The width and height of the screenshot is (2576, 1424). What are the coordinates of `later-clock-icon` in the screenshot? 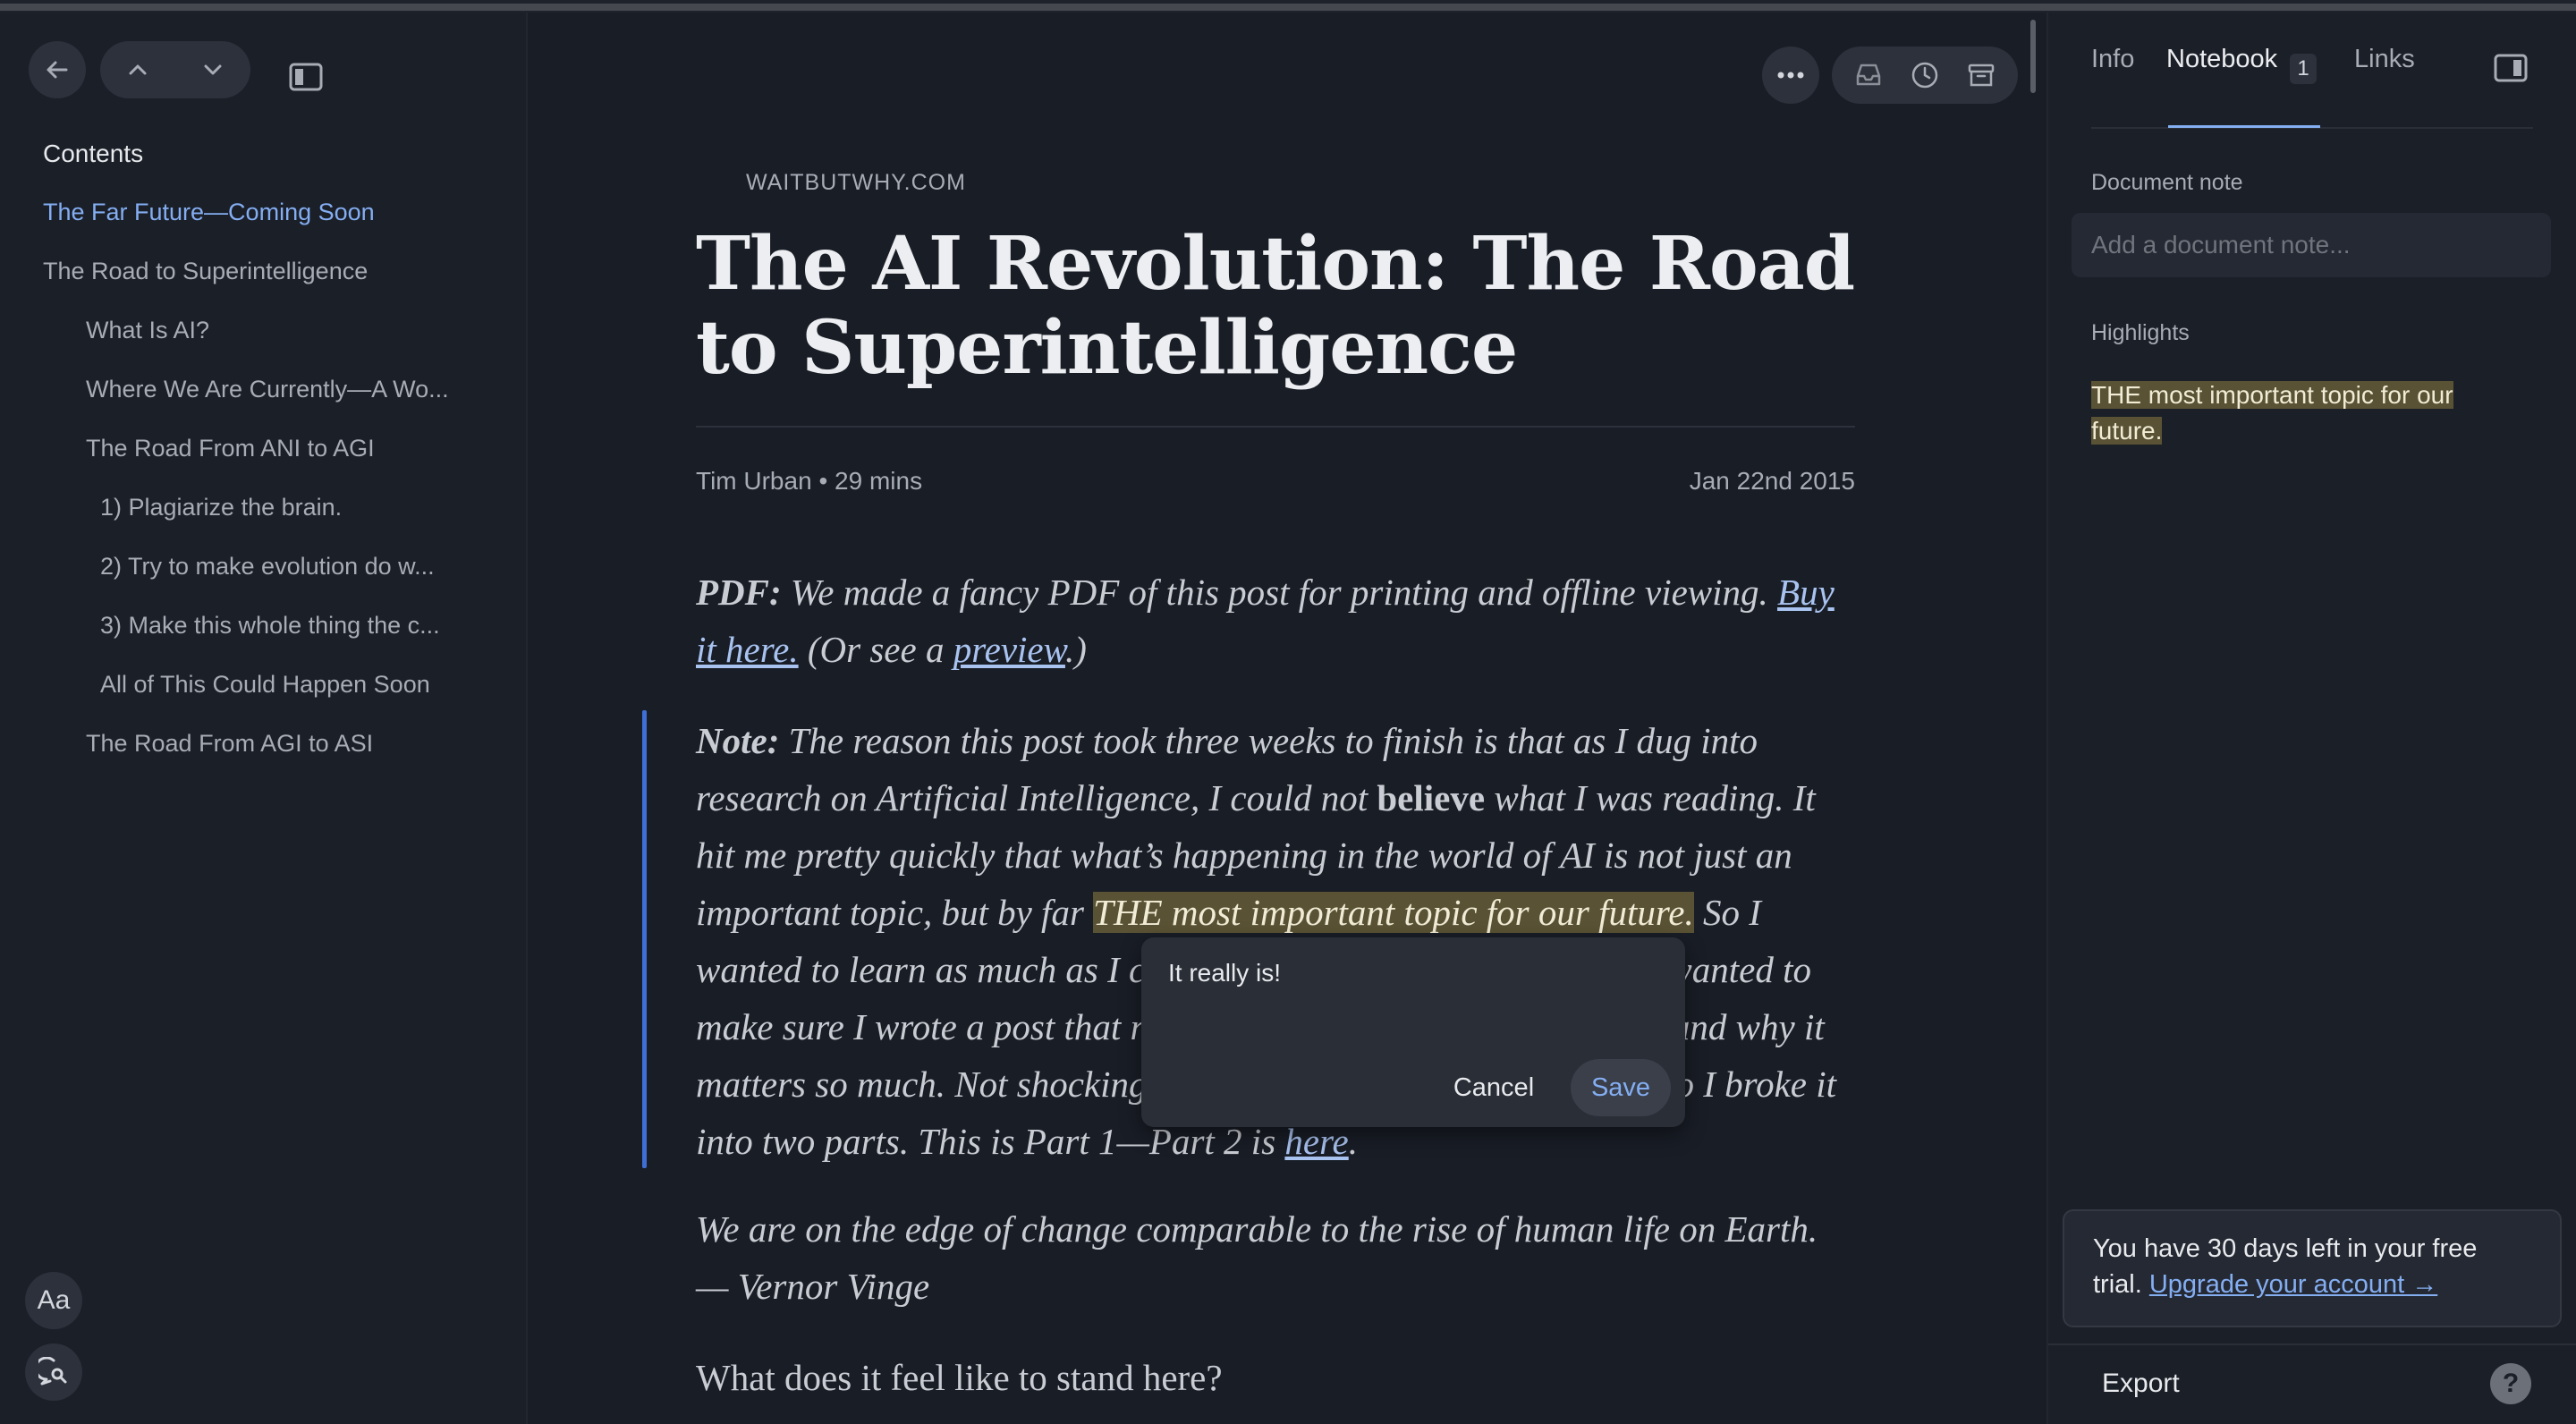 It's located at (1924, 75).